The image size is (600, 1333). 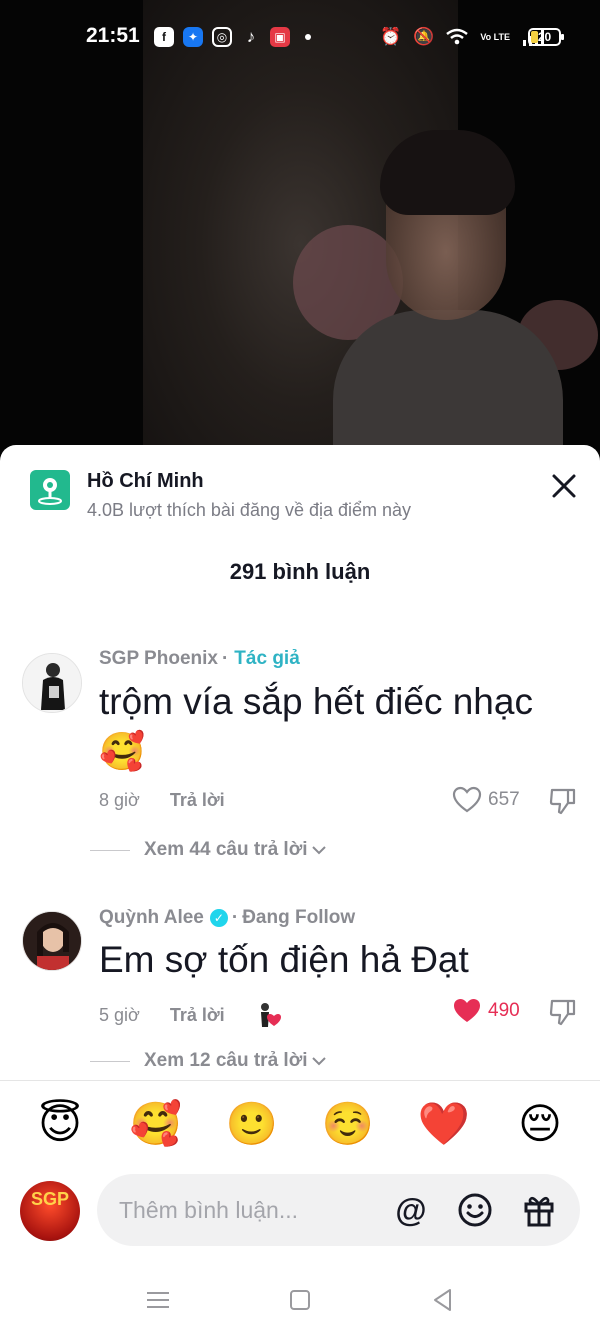 What do you see at coordinates (467, 1010) in the screenshot?
I see `heart-filled-icon` at bounding box center [467, 1010].